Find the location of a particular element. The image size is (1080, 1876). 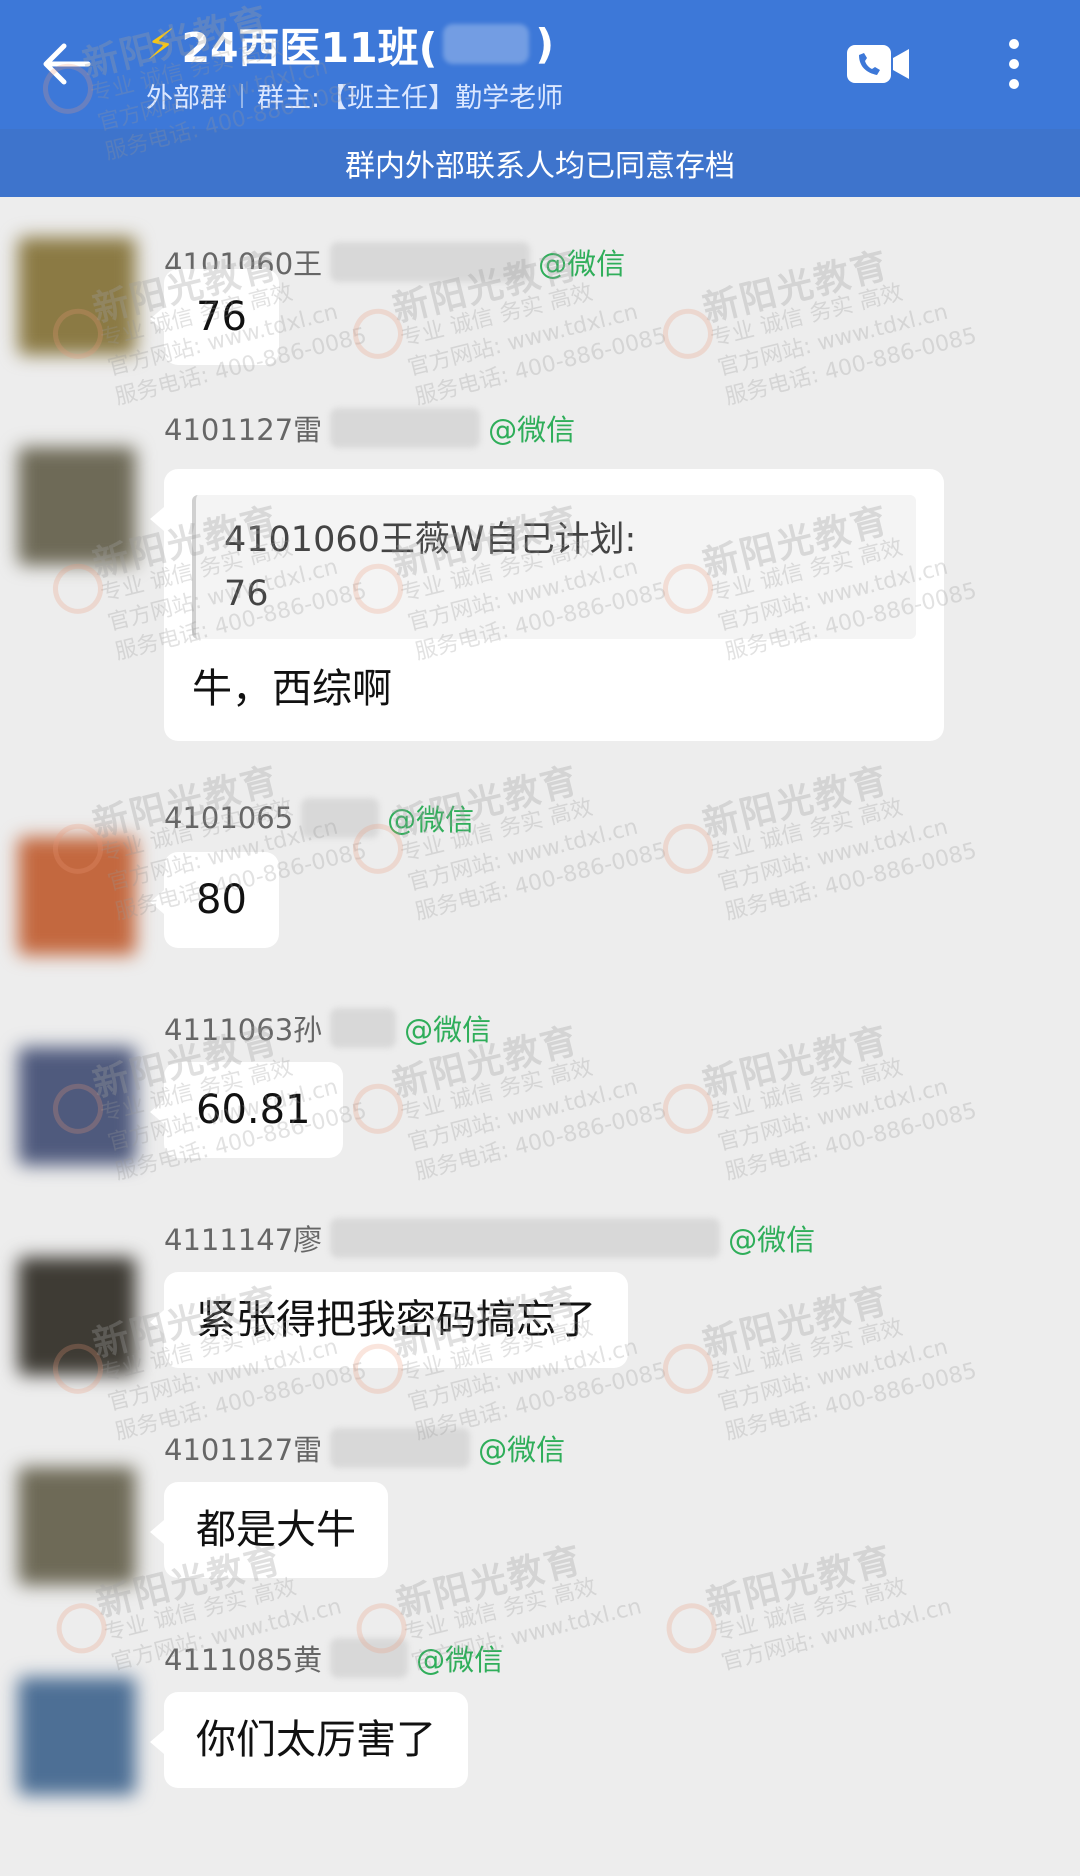

group-owner: 群主:【班主任】勤学老师 is located at coordinates (410, 98).